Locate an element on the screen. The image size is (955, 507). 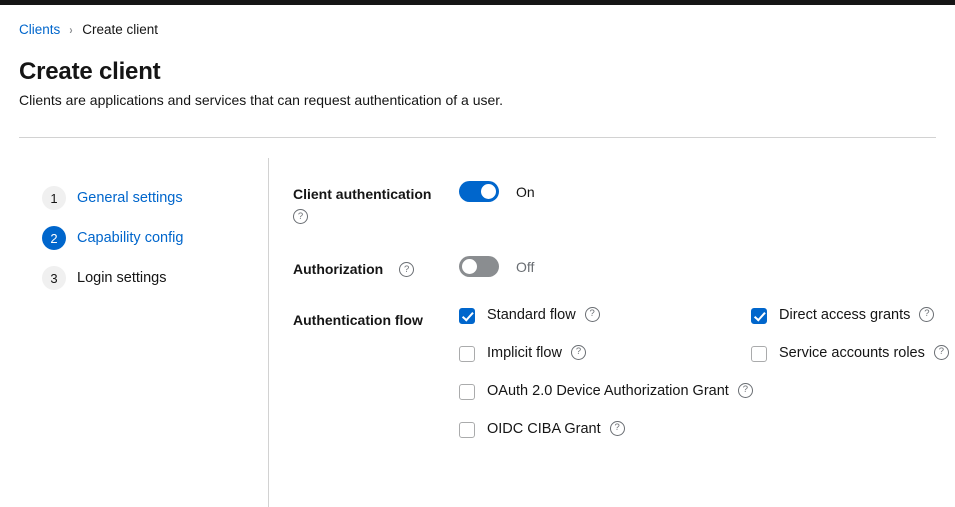
toggle-client-authentication is located at coordinates (479, 191).